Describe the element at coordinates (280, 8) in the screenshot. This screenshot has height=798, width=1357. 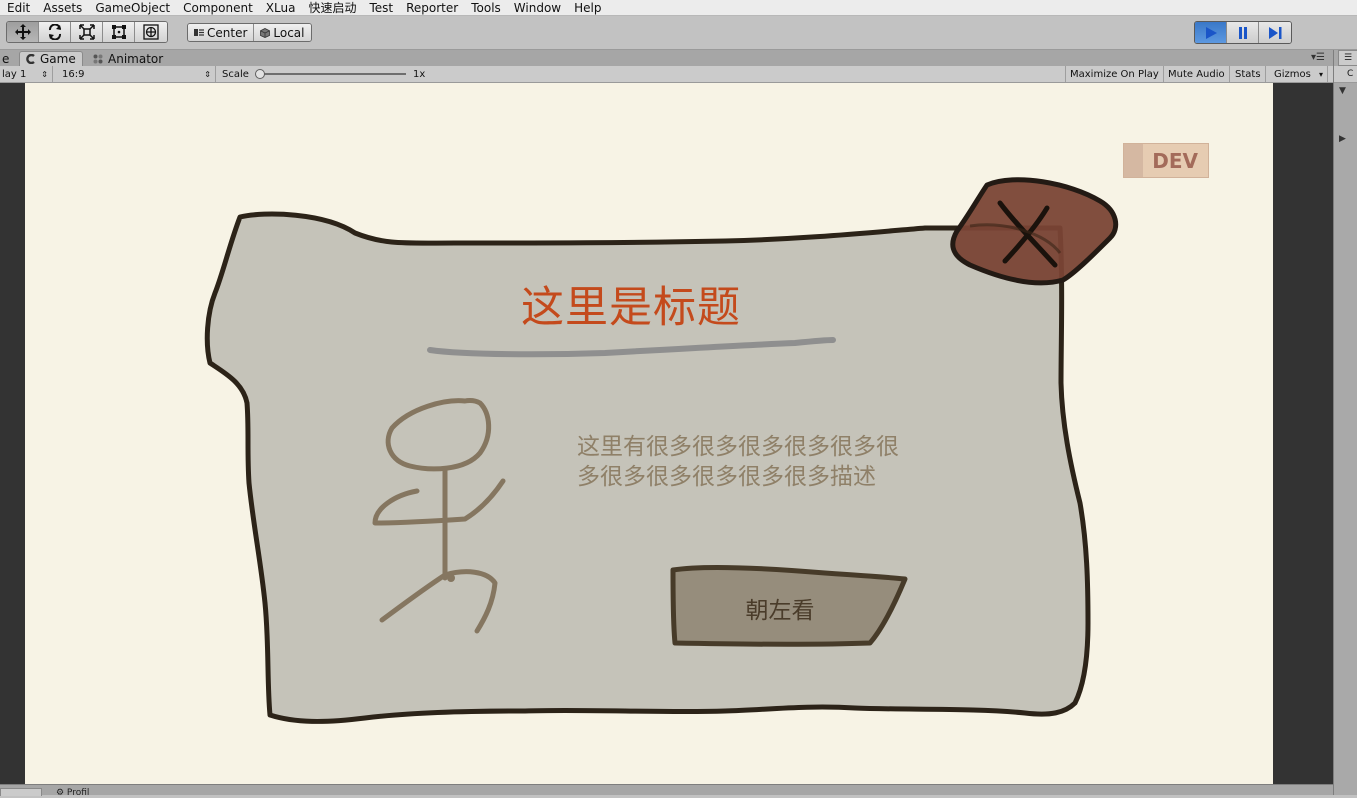
I see `menu-xlua: XLua` at that location.